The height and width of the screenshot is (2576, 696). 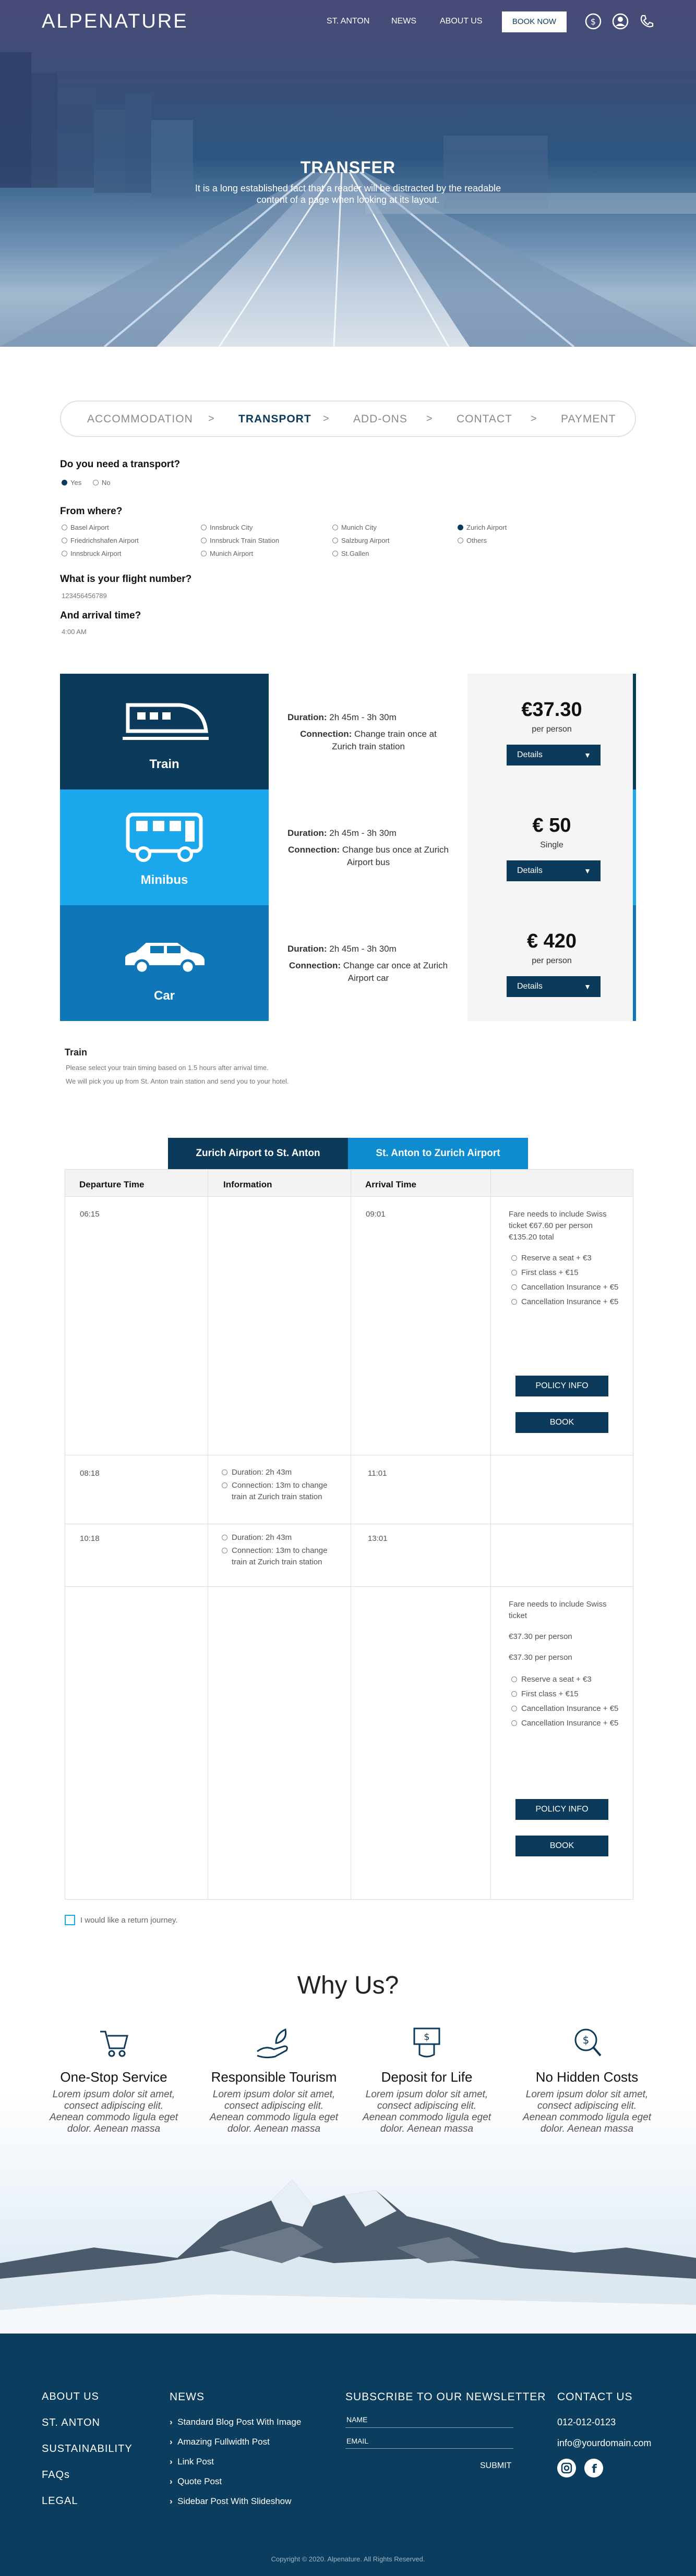 What do you see at coordinates (140, 419) in the screenshot?
I see `step-accommodation: ACCOMMODATION` at bounding box center [140, 419].